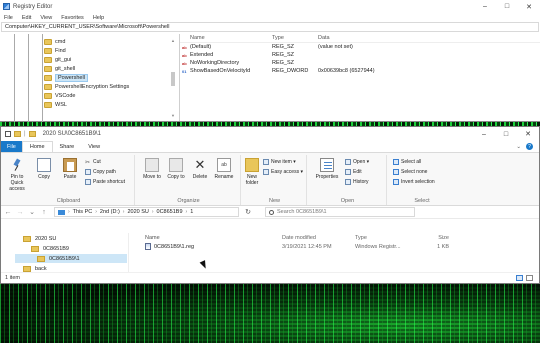  I want to click on tree-key-cmd: cmd, so click(54, 42).